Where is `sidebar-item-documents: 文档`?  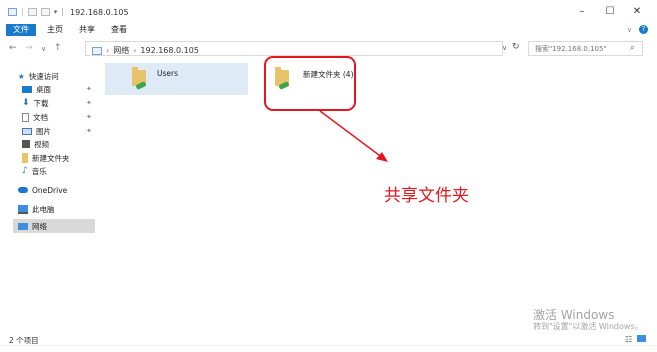 sidebar-item-documents: 文档 is located at coordinates (35, 117).